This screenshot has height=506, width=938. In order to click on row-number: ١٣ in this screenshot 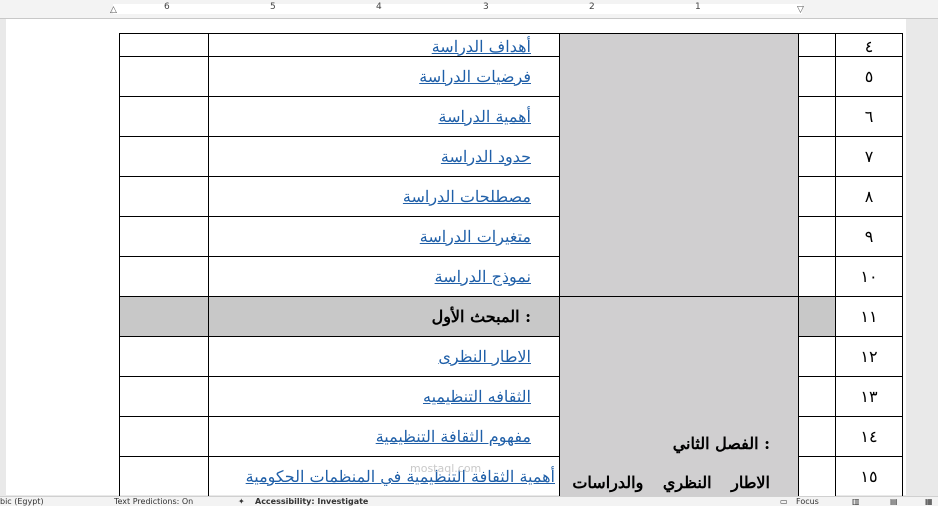, I will do `click(869, 396)`.